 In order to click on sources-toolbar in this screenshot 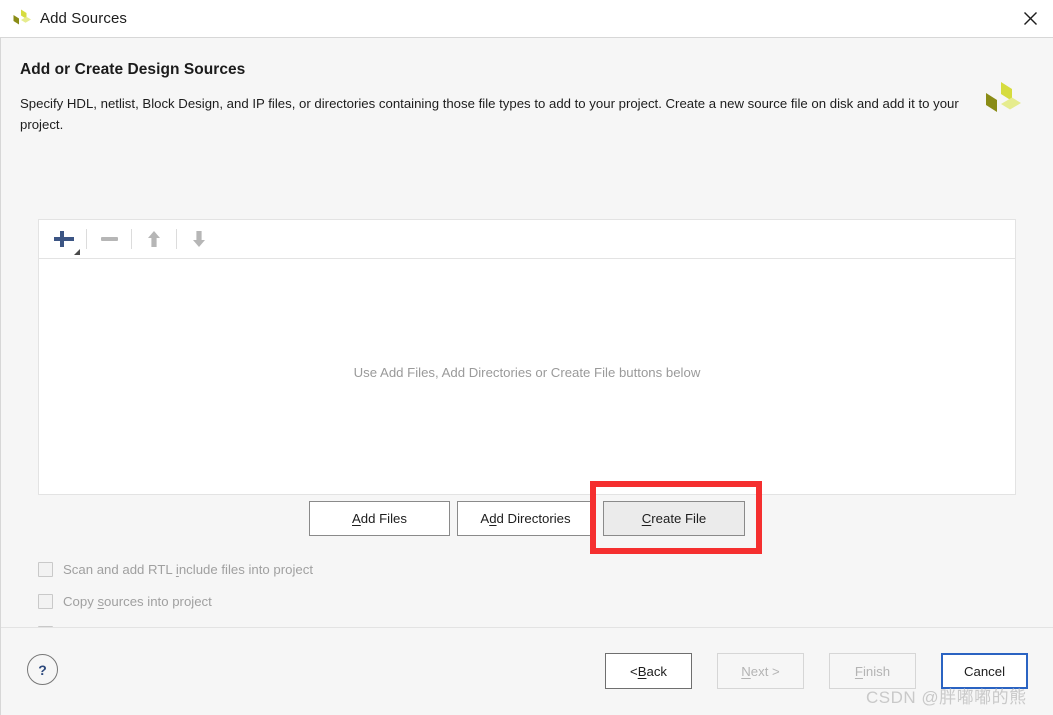, I will do `click(527, 239)`.